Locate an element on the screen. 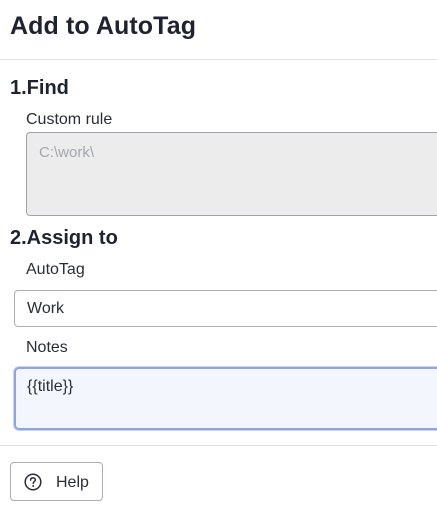 The height and width of the screenshot is (516, 437). autotag-value: Work is located at coordinates (46, 308).